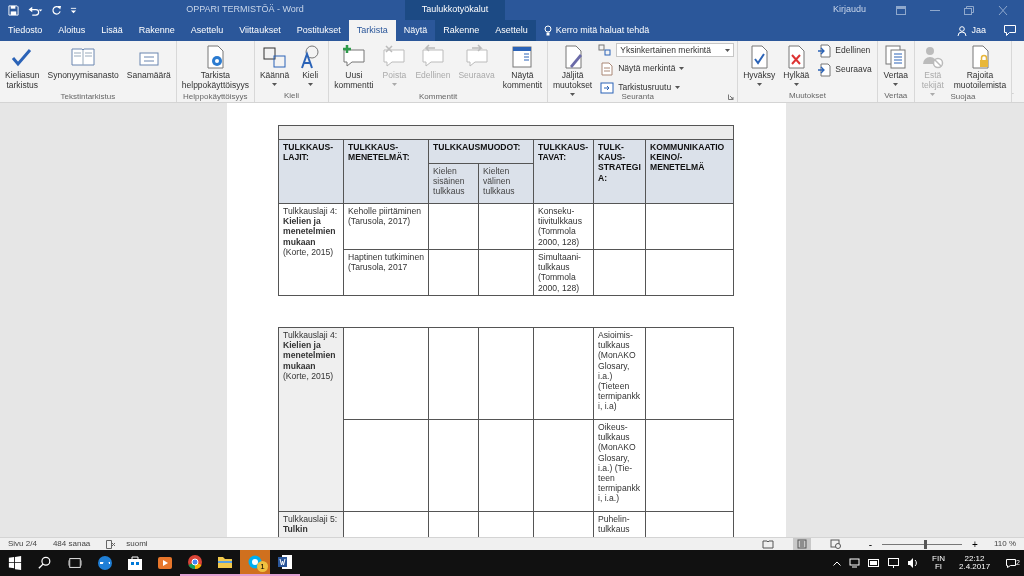  What do you see at coordinates (13, 10) in the screenshot?
I see `save-icon` at bounding box center [13, 10].